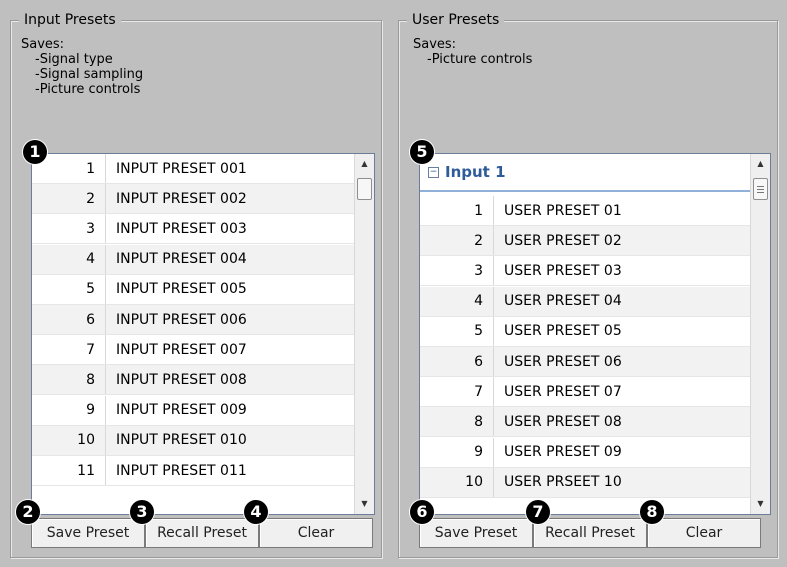 This screenshot has width=787, height=567. What do you see at coordinates (70, 20) in the screenshot?
I see `input-presets-title: Input Presets` at bounding box center [70, 20].